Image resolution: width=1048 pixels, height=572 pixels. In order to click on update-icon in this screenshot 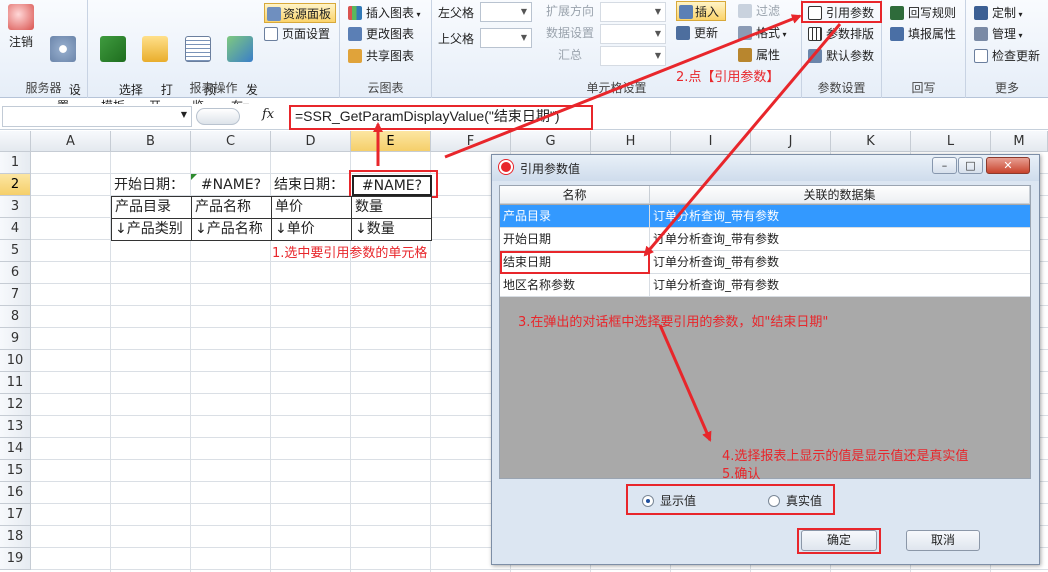, I will do `click(683, 33)`.